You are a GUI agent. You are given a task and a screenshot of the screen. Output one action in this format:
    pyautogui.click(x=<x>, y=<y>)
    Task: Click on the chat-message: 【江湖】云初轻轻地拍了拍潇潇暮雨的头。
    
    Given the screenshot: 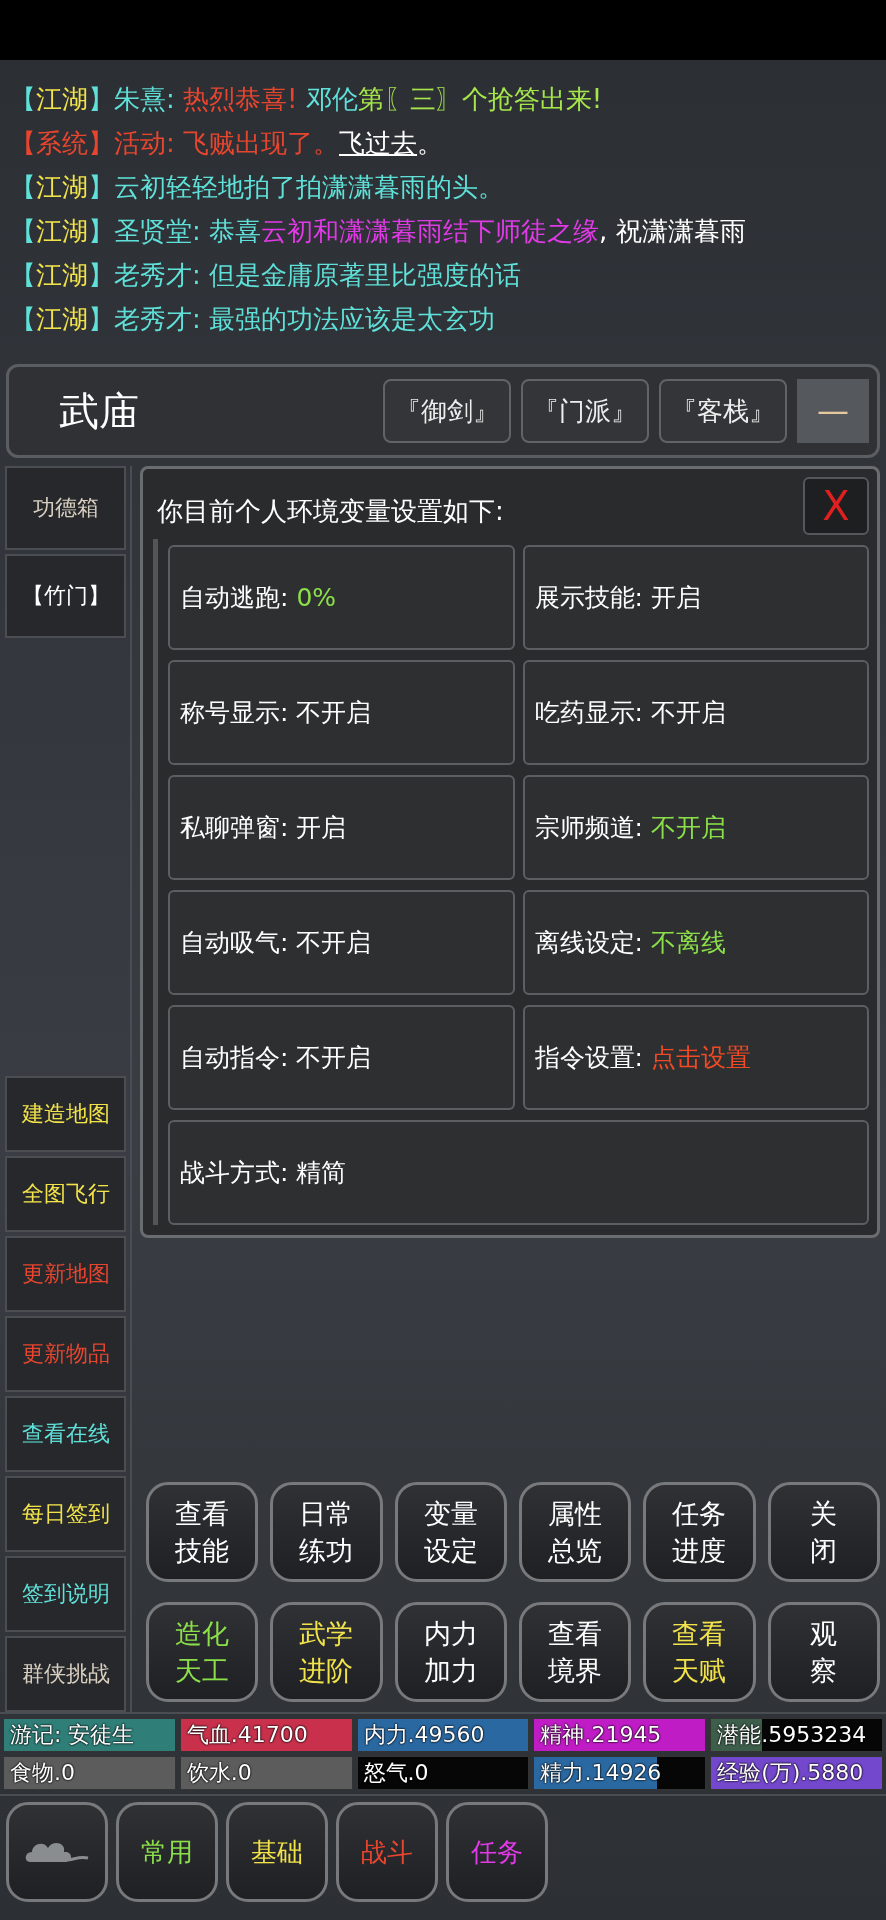 What is the action you would take?
    pyautogui.click(x=257, y=187)
    